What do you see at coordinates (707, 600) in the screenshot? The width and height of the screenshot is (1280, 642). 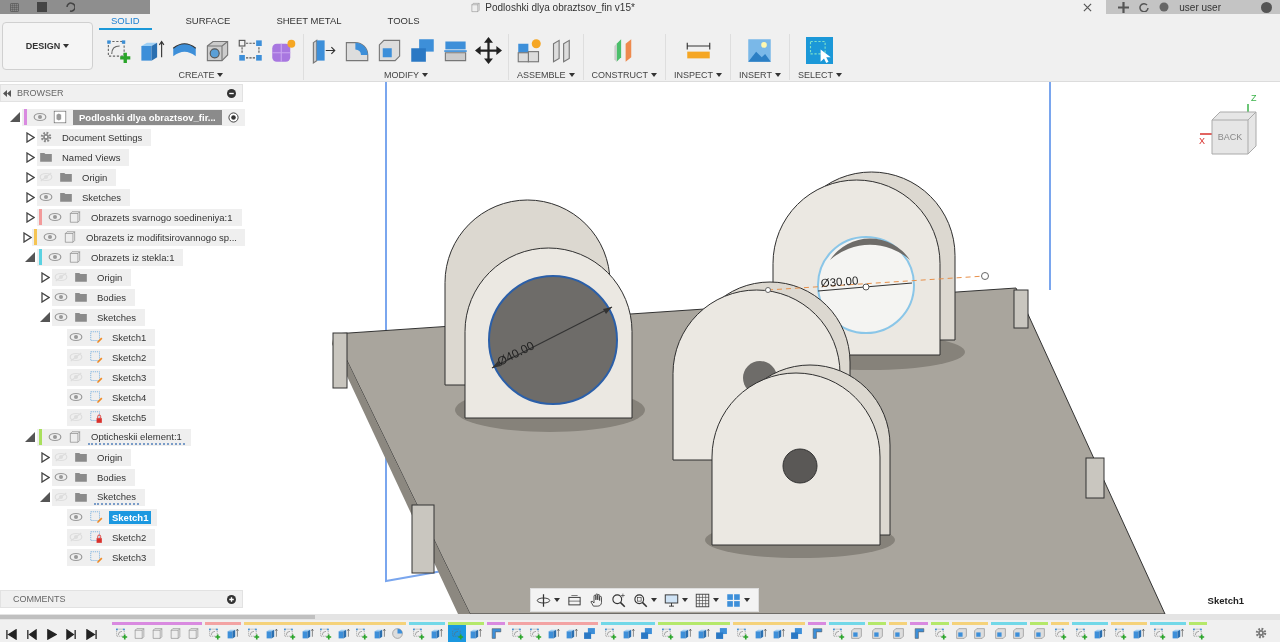 I see `grid-button` at bounding box center [707, 600].